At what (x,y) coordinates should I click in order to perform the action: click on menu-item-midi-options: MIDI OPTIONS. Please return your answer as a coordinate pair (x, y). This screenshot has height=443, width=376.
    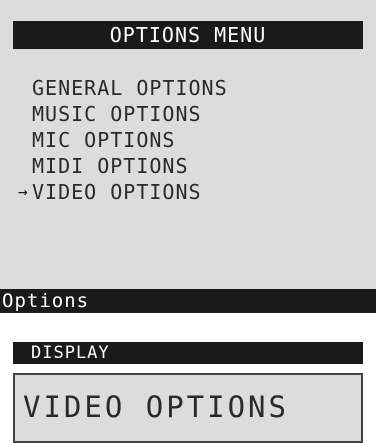
    Looking at the image, I should click on (123, 166).